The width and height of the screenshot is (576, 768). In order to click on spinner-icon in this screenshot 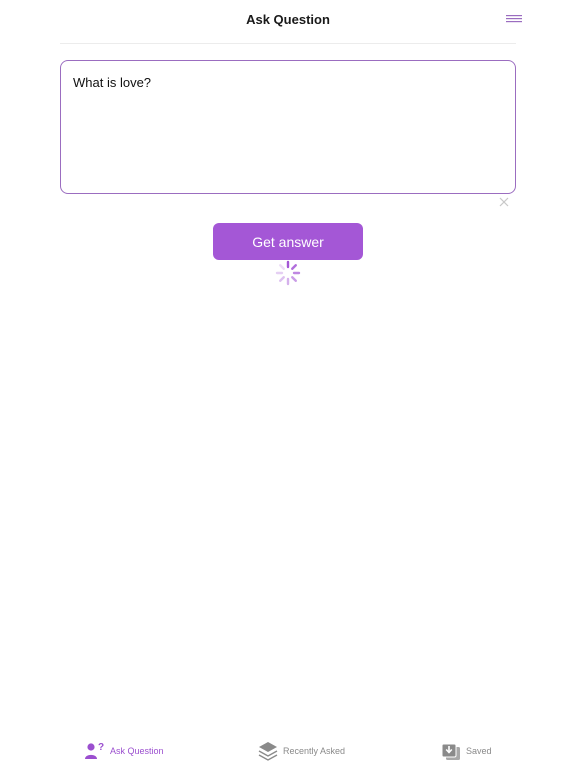, I will do `click(288, 273)`.